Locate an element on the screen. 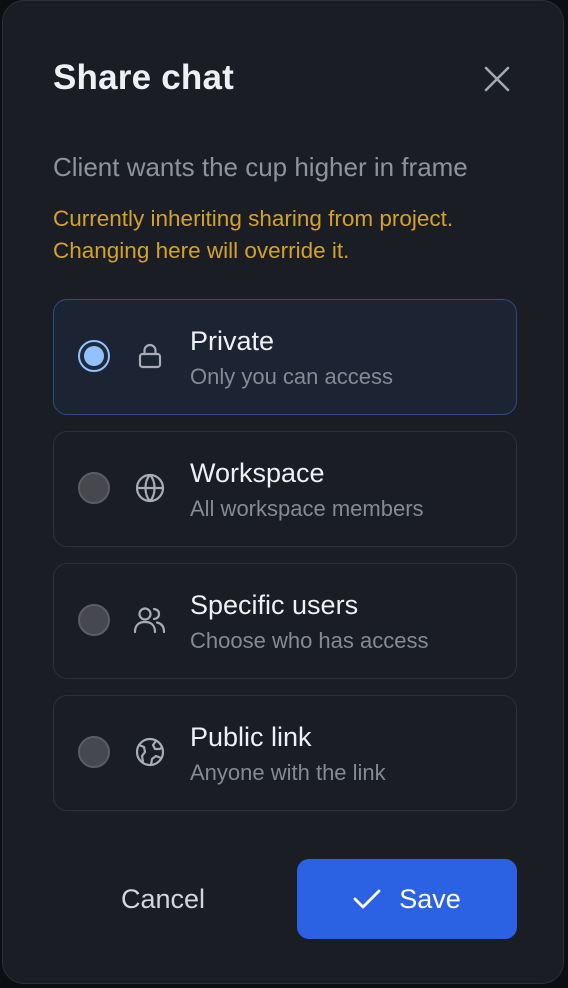 This screenshot has width=568, height=988. dialog-title: Share chat is located at coordinates (143, 77).